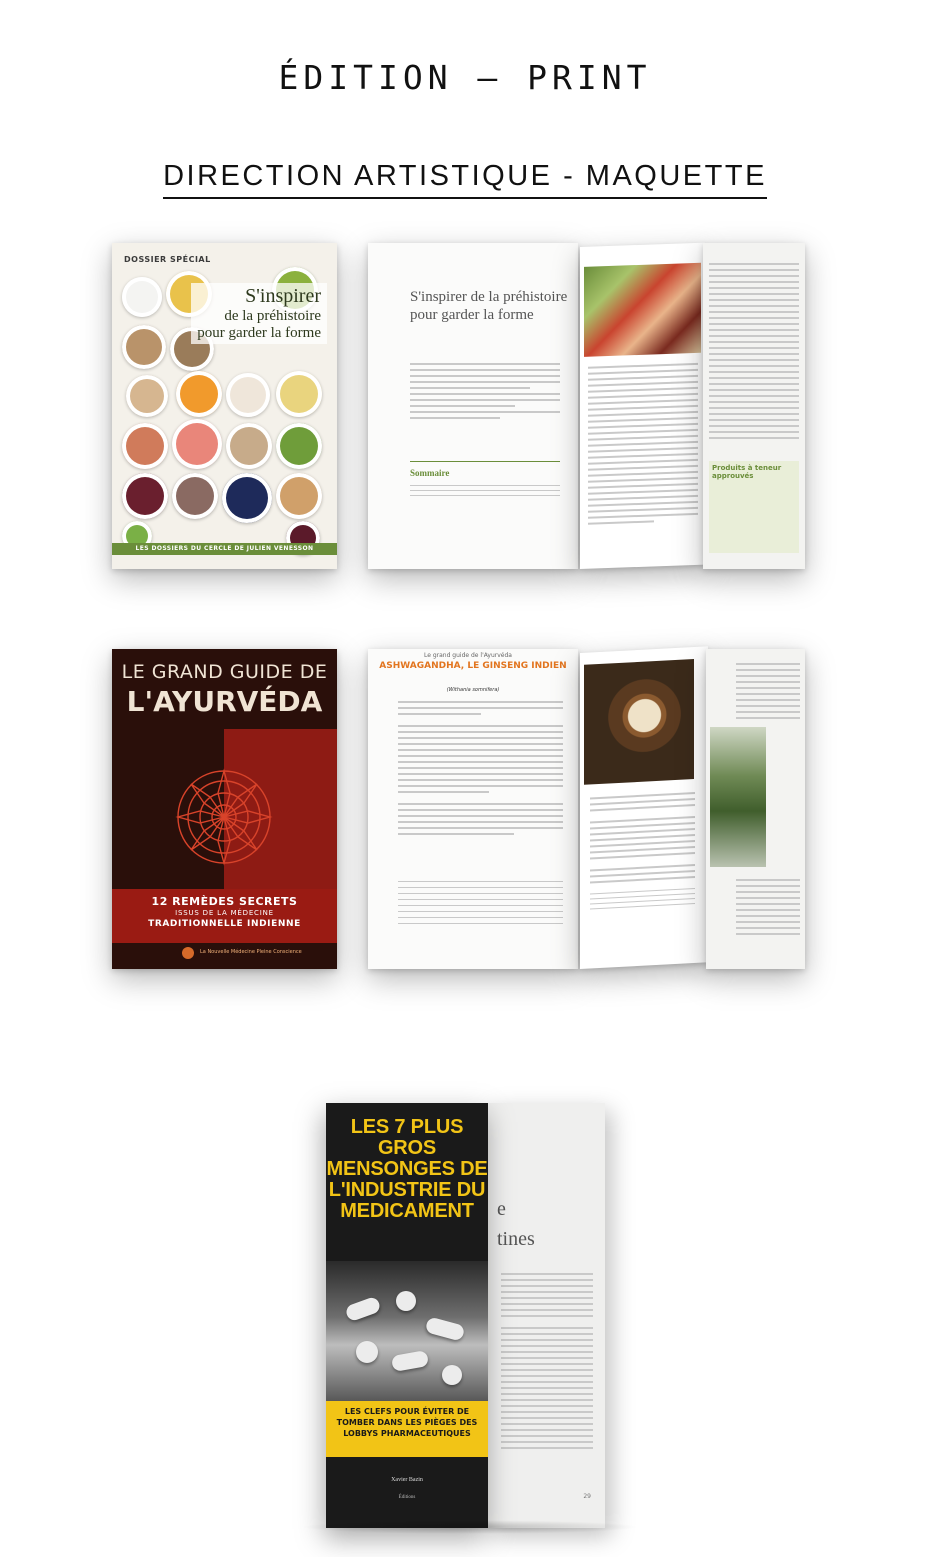  I want to click on inside-heading-word2: tines, so click(516, 1239).